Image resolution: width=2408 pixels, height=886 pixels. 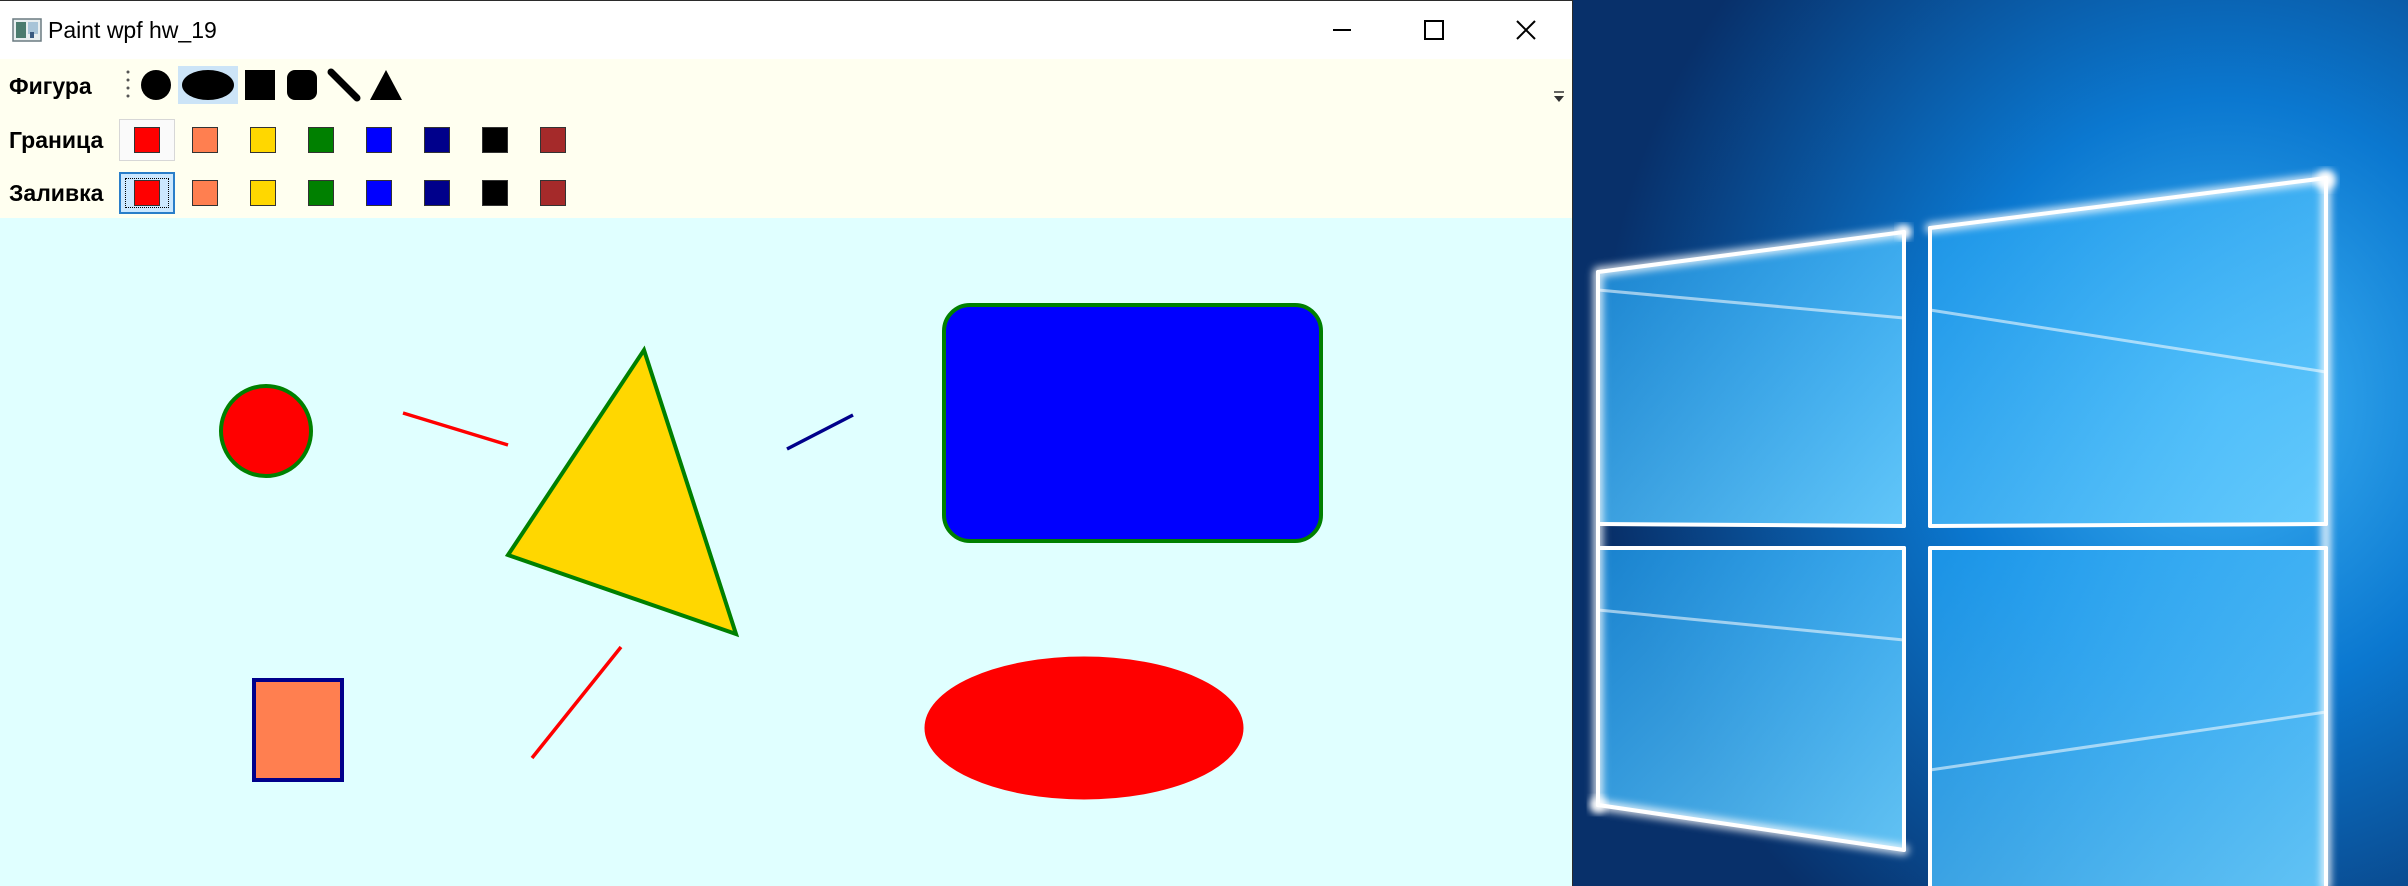 I want to click on maximize-icon, so click(x=1434, y=30).